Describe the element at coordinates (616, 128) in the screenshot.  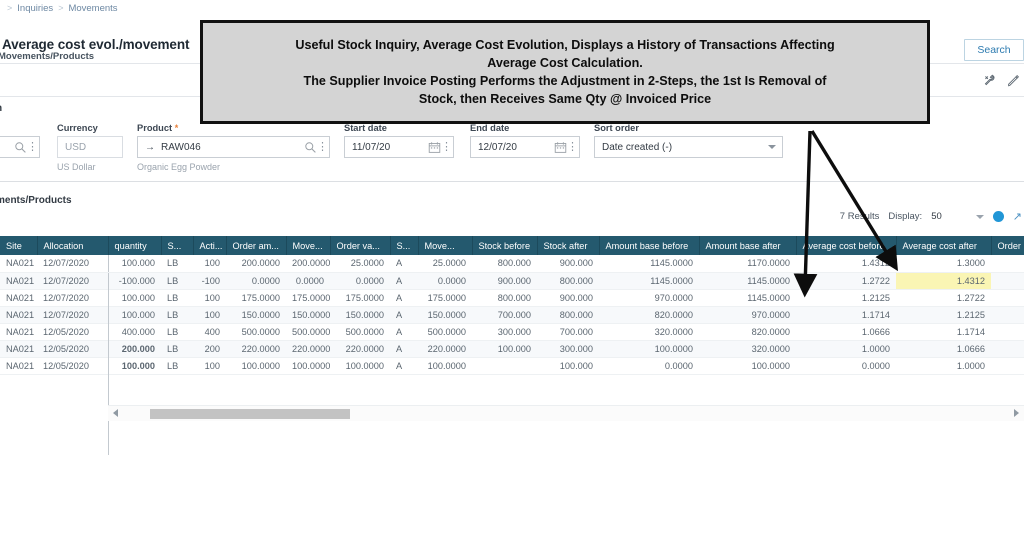
I see `field-sort-order-label: Sort order` at that location.